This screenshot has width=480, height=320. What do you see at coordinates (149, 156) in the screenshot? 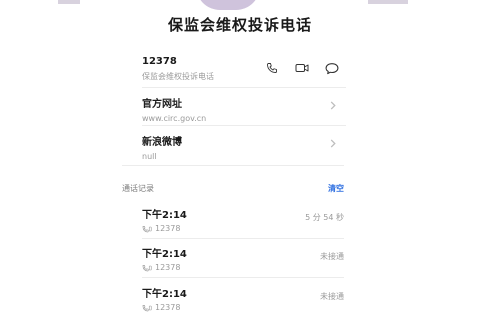
I see `weibo-value: null` at bounding box center [149, 156].